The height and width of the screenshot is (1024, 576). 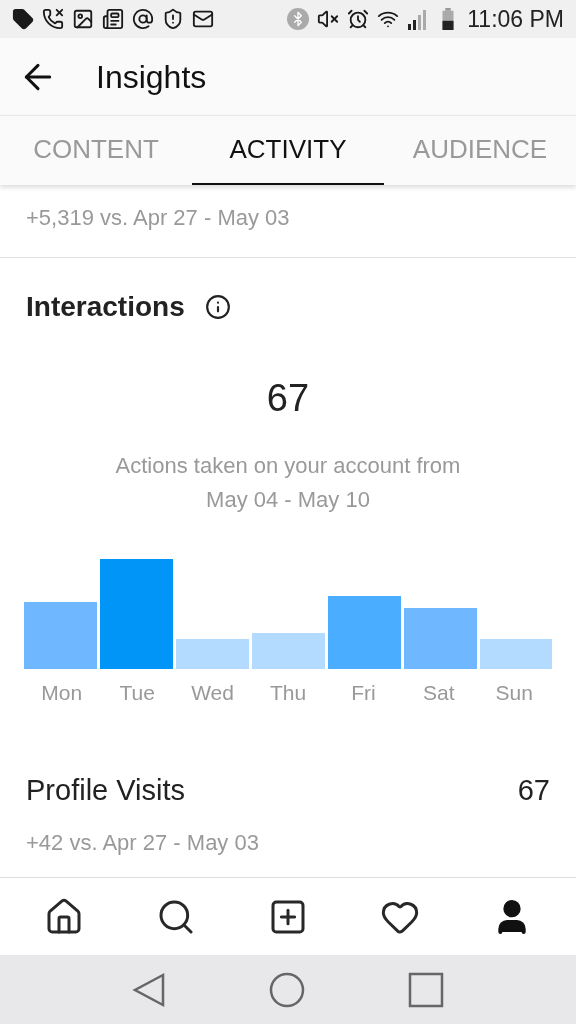 I want to click on info-icon, so click(x=217, y=307).